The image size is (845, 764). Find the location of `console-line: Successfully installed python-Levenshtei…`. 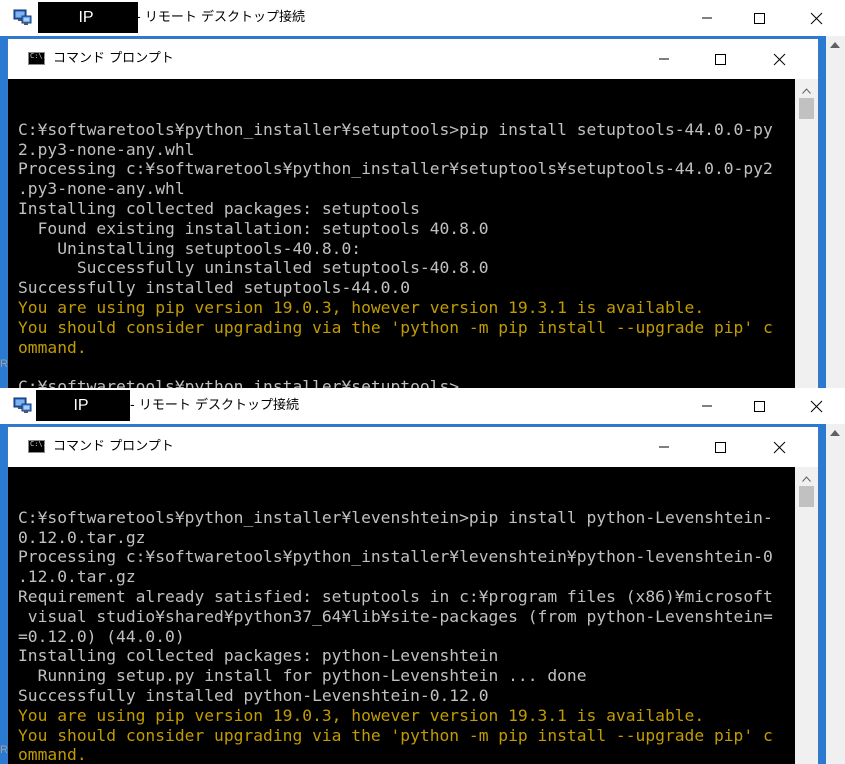

console-line: Successfully installed python-Levenshtei… is located at coordinates (253, 695).